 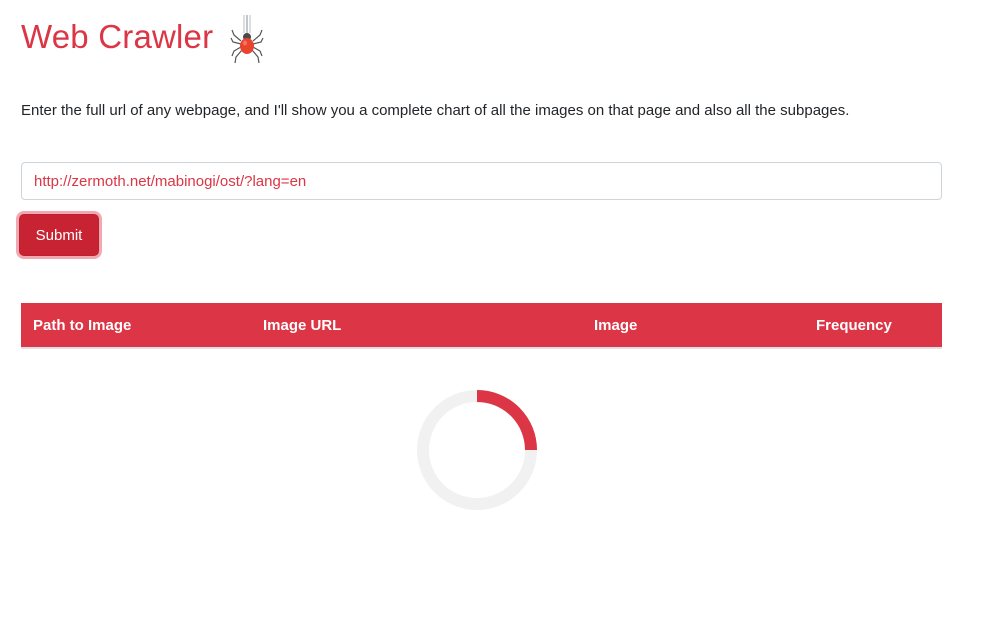 What do you see at coordinates (247, 39) in the screenshot?
I see `spider-icon` at bounding box center [247, 39].